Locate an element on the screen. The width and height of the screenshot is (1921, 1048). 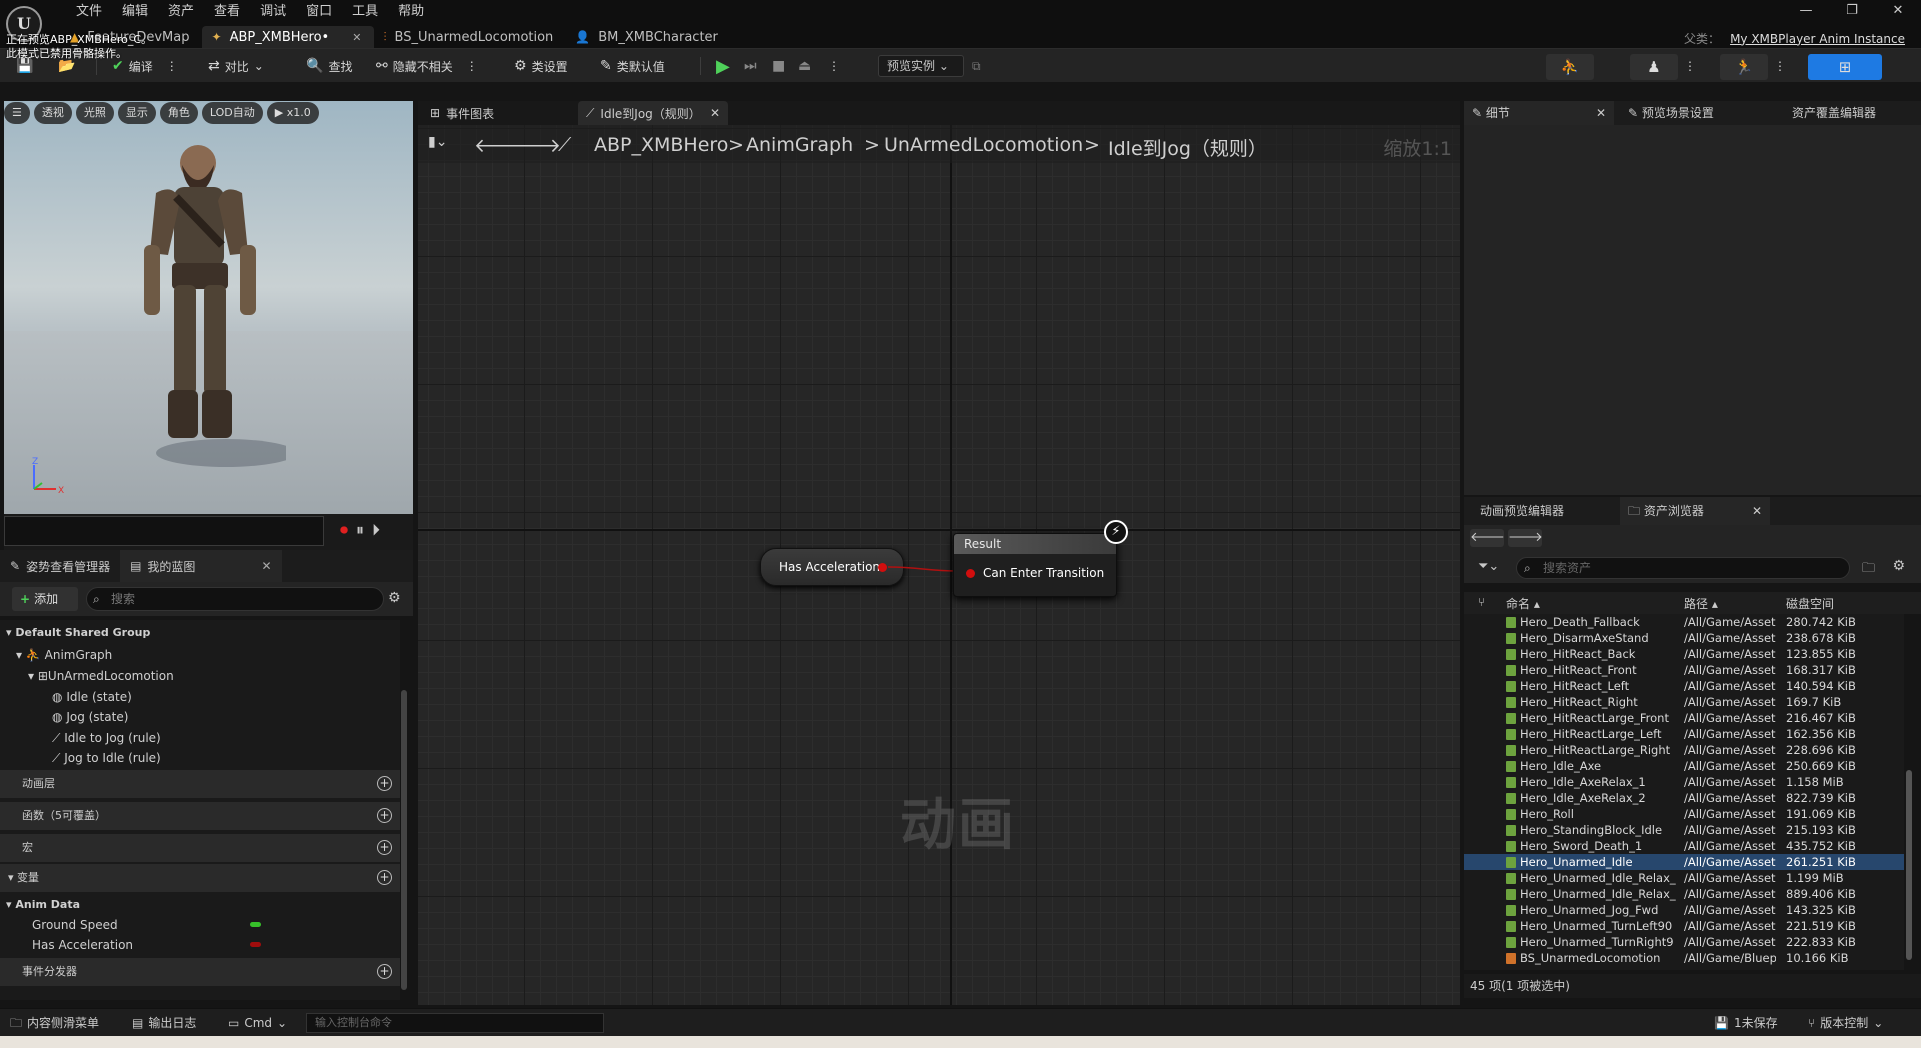
mode-options-icon: ⋮ is located at coordinates (1690, 66).